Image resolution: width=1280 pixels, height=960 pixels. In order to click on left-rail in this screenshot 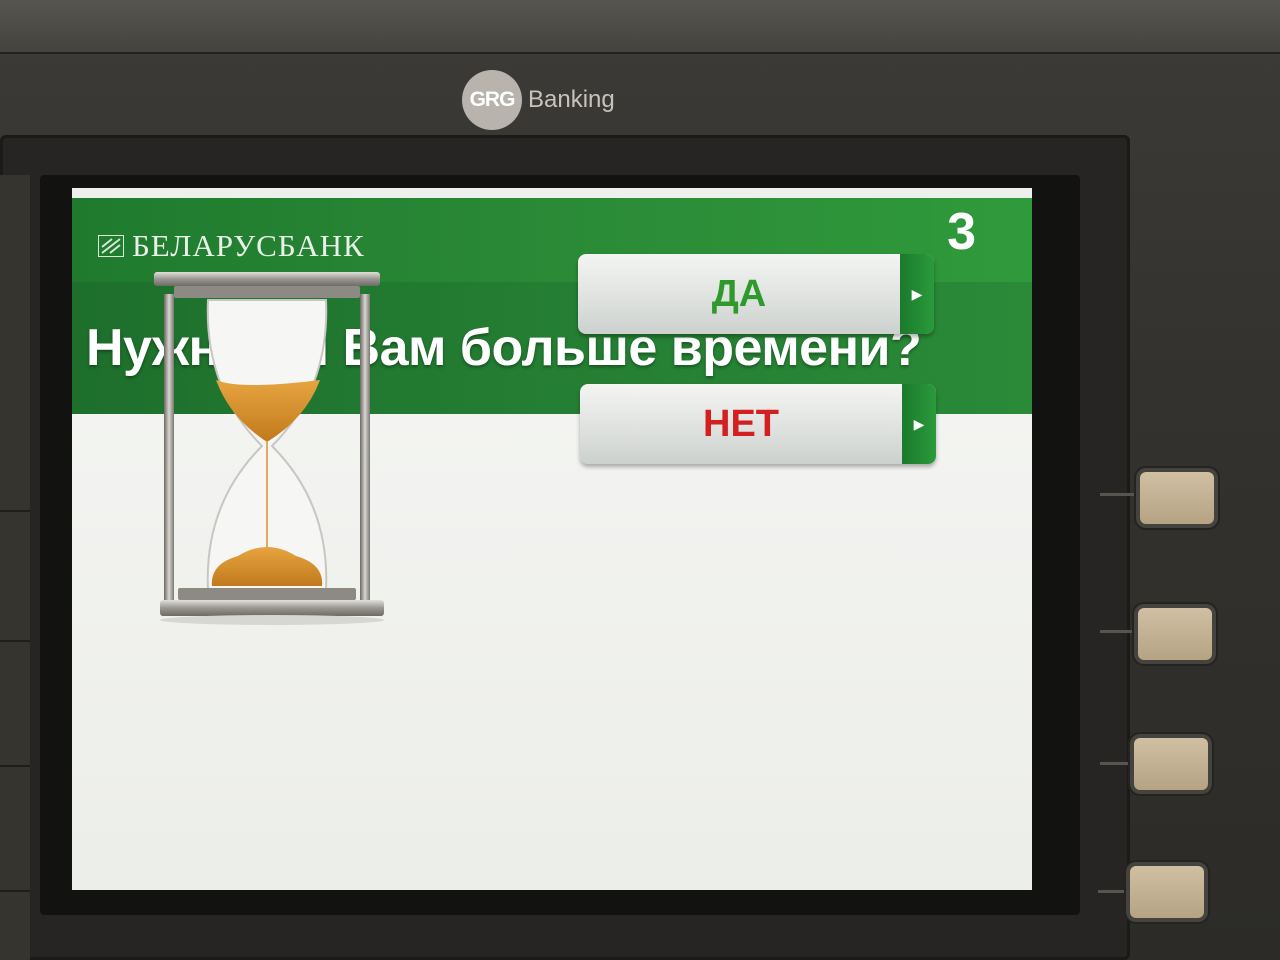, I will do `click(15, 567)`.